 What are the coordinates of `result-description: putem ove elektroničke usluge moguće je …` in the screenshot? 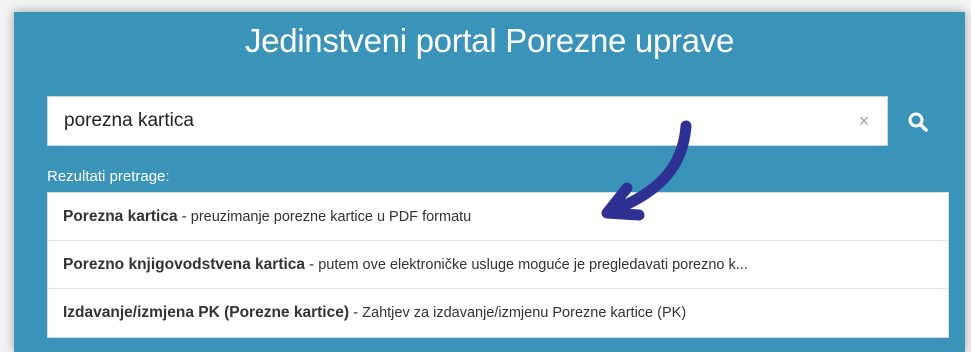 It's located at (533, 264).